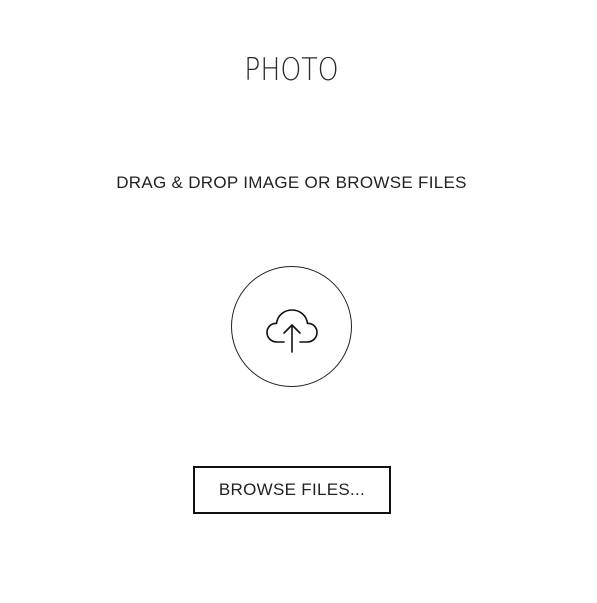 The height and width of the screenshot is (603, 597). I want to click on cloud-upload-icon, so click(292, 327).